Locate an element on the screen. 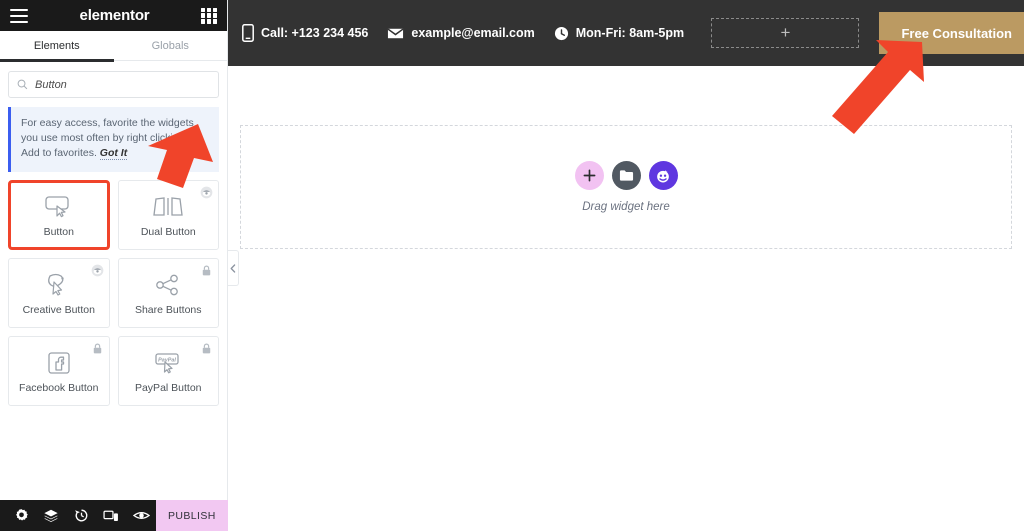 This screenshot has width=1024, height=531. got-it-link: Got It is located at coordinates (113, 153).